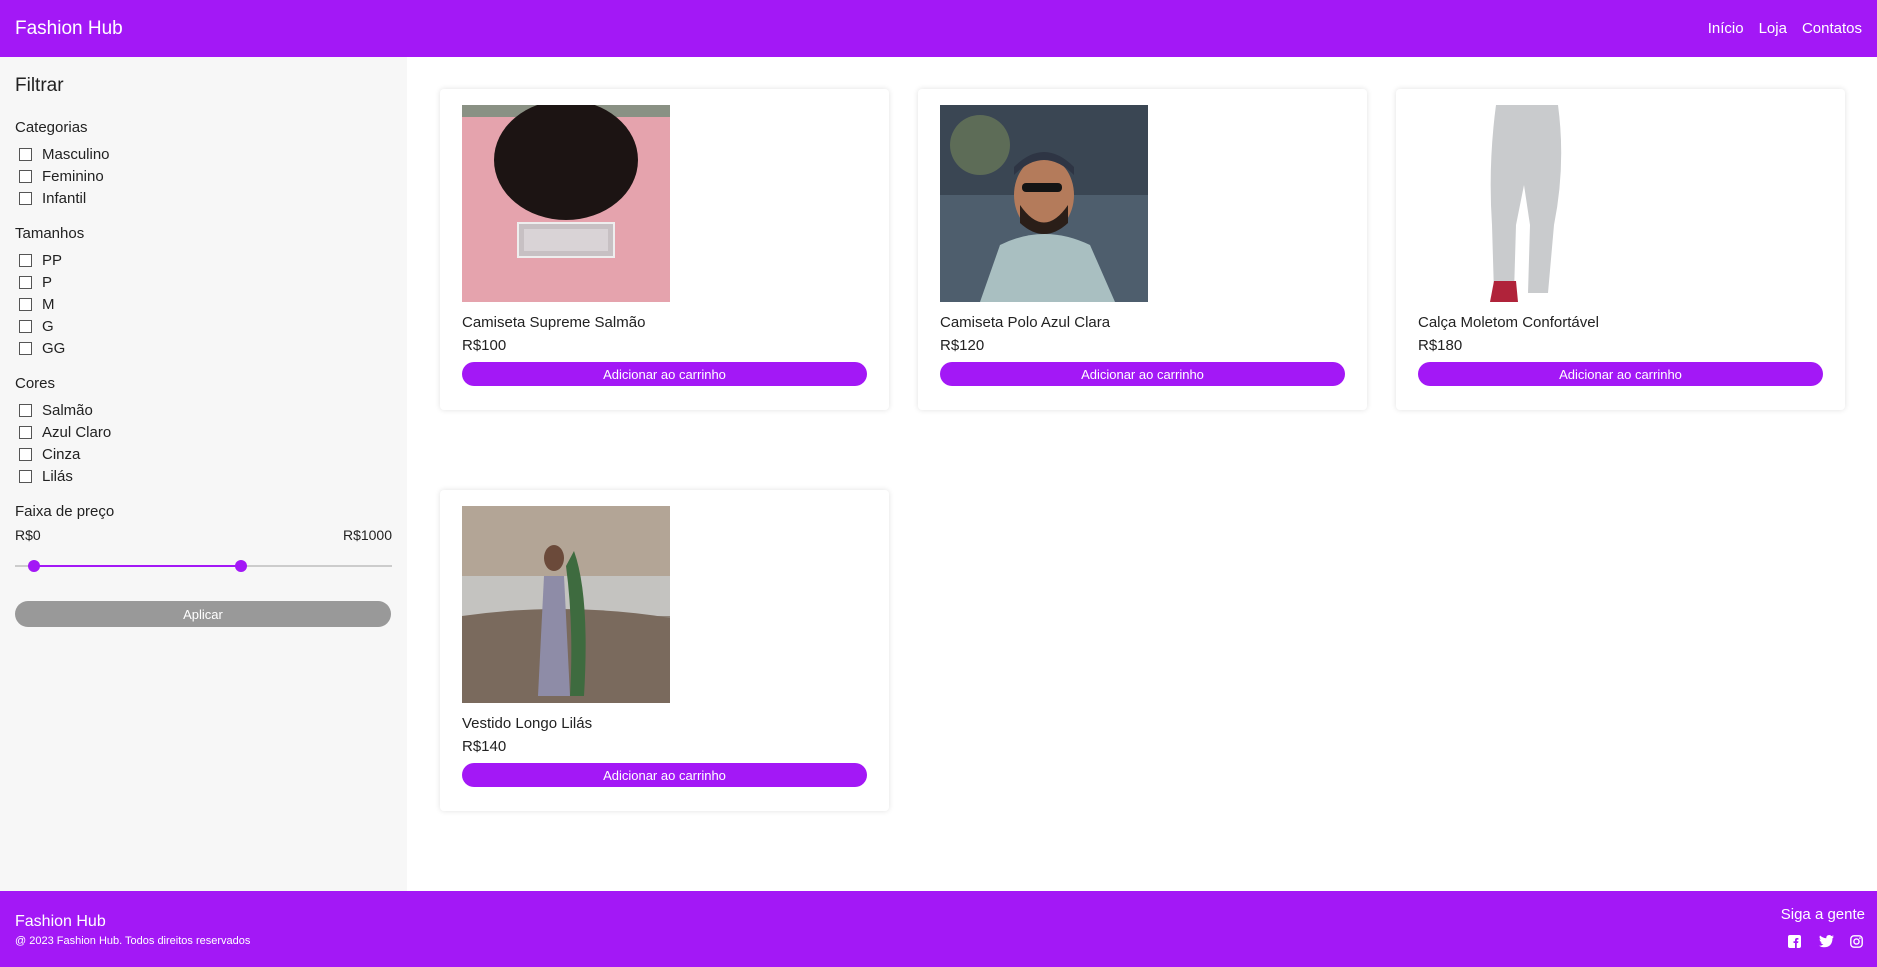 Image resolution: width=1877 pixels, height=967 pixels. What do you see at coordinates (203, 154) in the screenshot?
I see `category-option-masculino: Masculino` at bounding box center [203, 154].